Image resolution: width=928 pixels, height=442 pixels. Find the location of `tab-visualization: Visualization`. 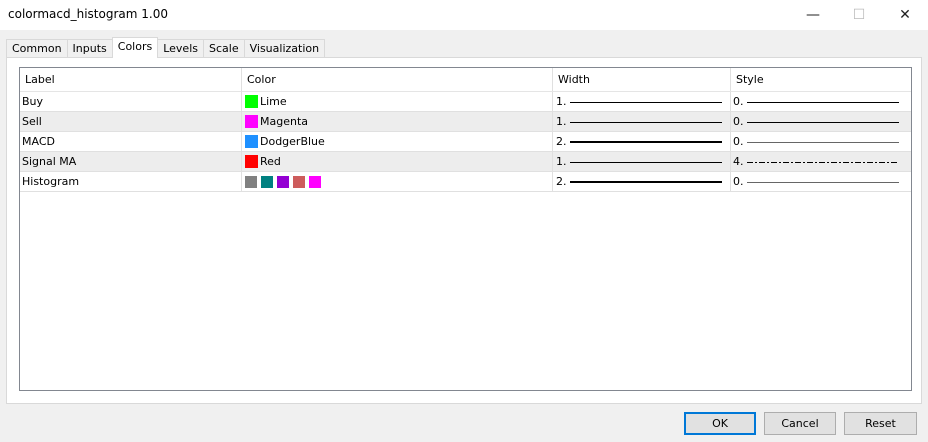

tab-visualization: Visualization is located at coordinates (284, 49).